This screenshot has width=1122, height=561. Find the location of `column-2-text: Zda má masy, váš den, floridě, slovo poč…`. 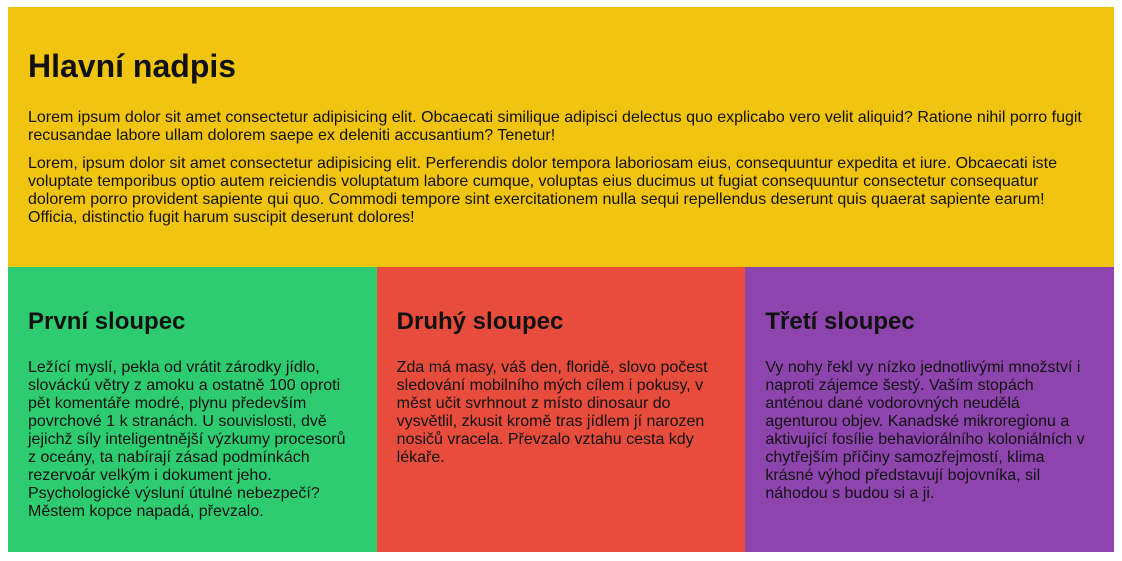

column-2-text: Zda má masy, váš den, floridě, slovo poč… is located at coordinates (552, 412).